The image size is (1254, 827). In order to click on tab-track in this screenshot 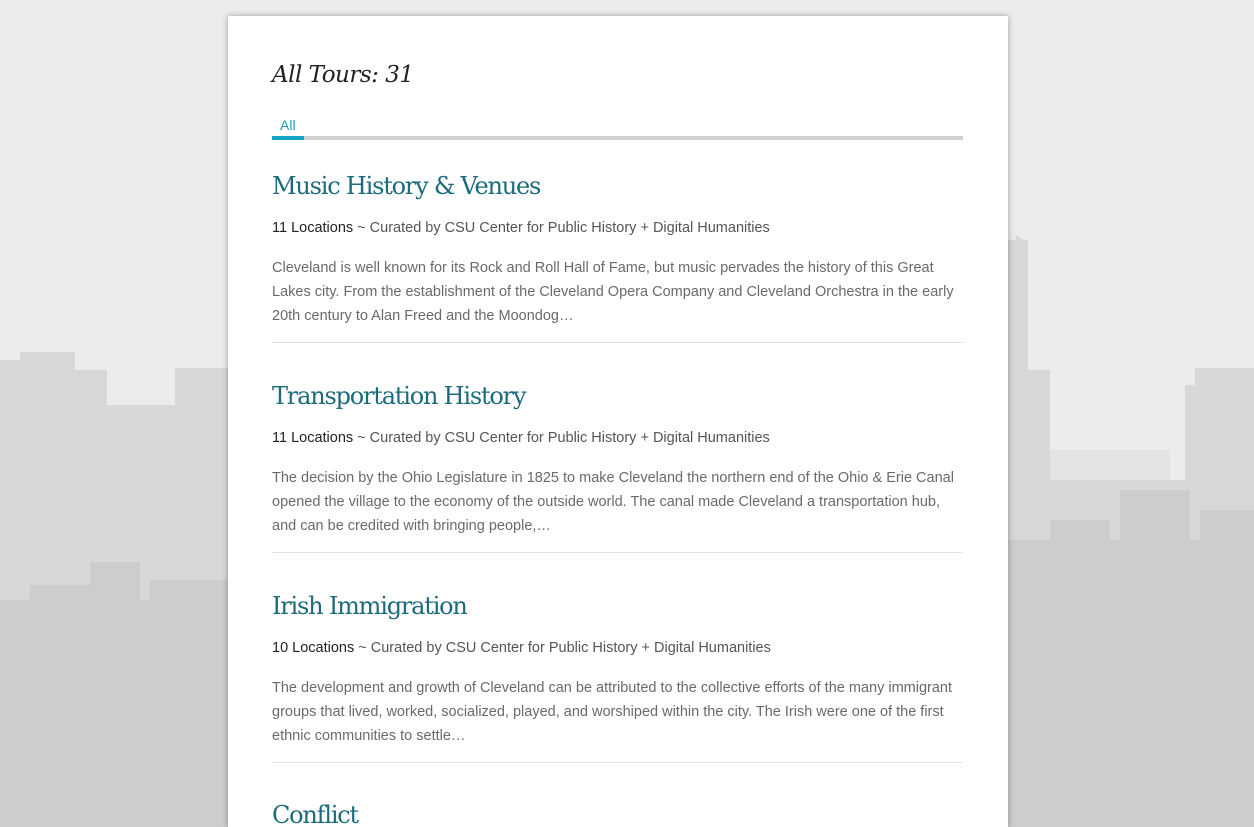, I will do `click(617, 138)`.